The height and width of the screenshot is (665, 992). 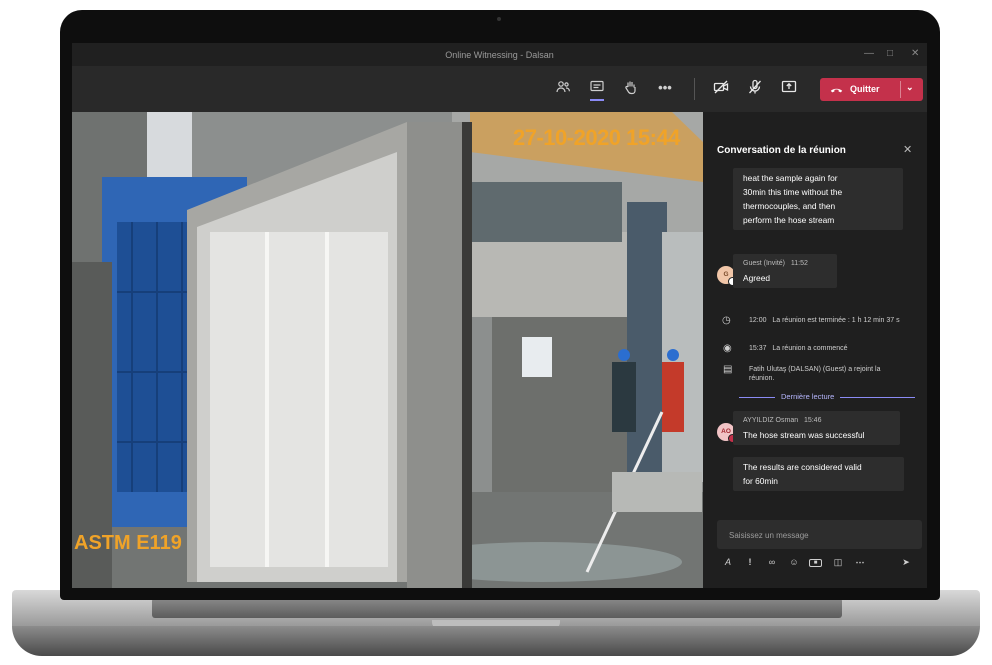 I want to click on leave-label: Quitter, so click(x=865, y=89).